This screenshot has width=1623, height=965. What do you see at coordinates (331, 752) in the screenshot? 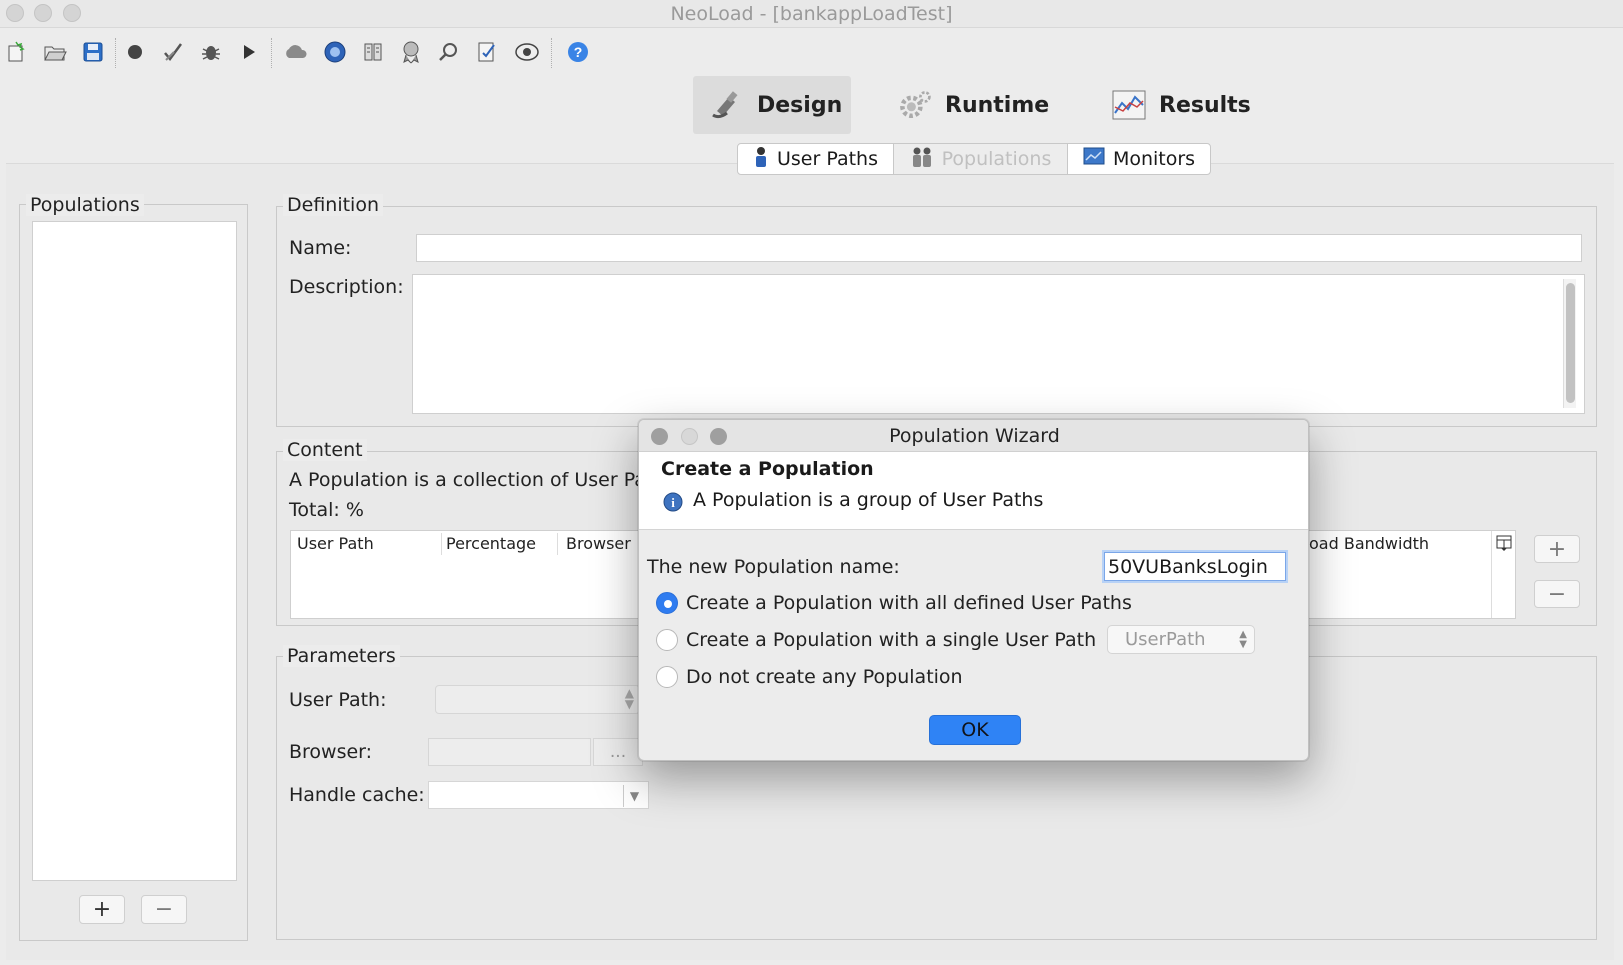
I see `browser-label: Browser:` at bounding box center [331, 752].